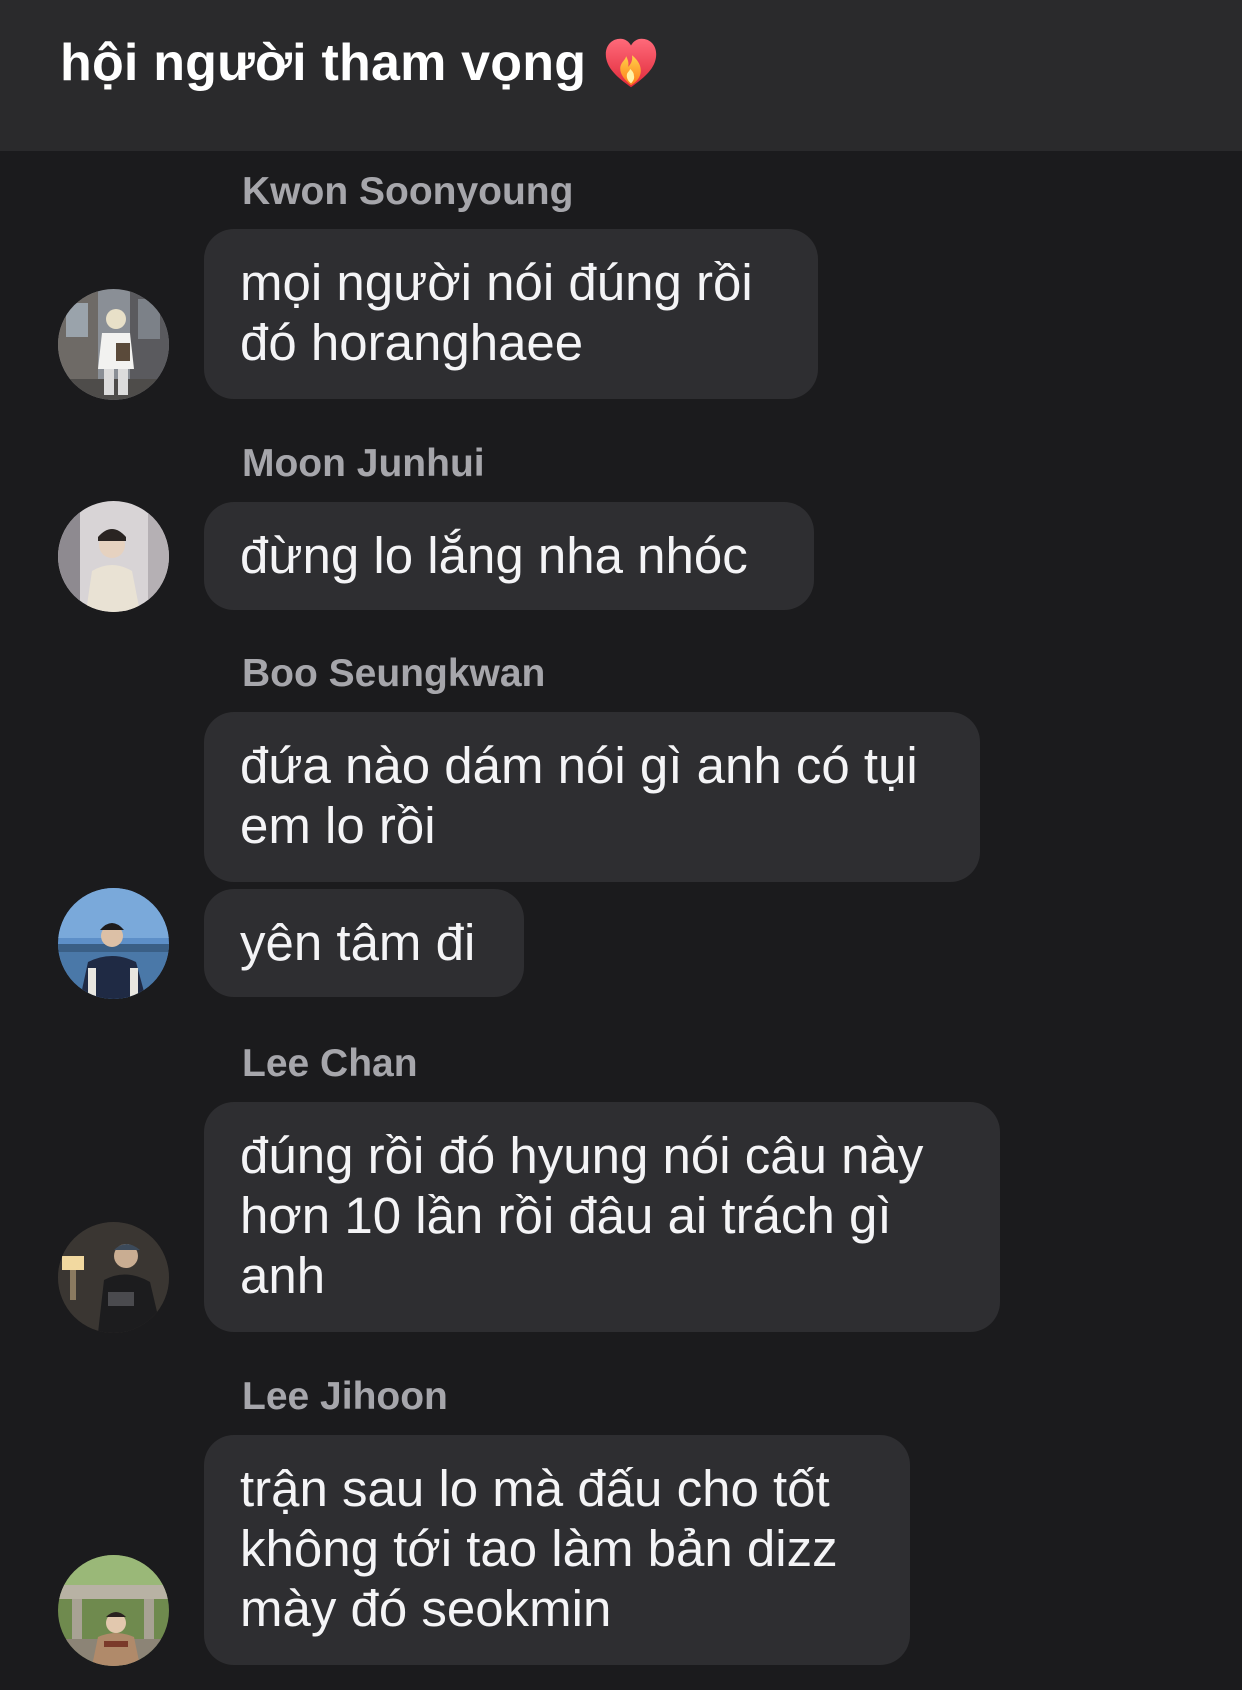 This screenshot has height=1690, width=1242. I want to click on avatar-moon-junhui, so click(113, 556).